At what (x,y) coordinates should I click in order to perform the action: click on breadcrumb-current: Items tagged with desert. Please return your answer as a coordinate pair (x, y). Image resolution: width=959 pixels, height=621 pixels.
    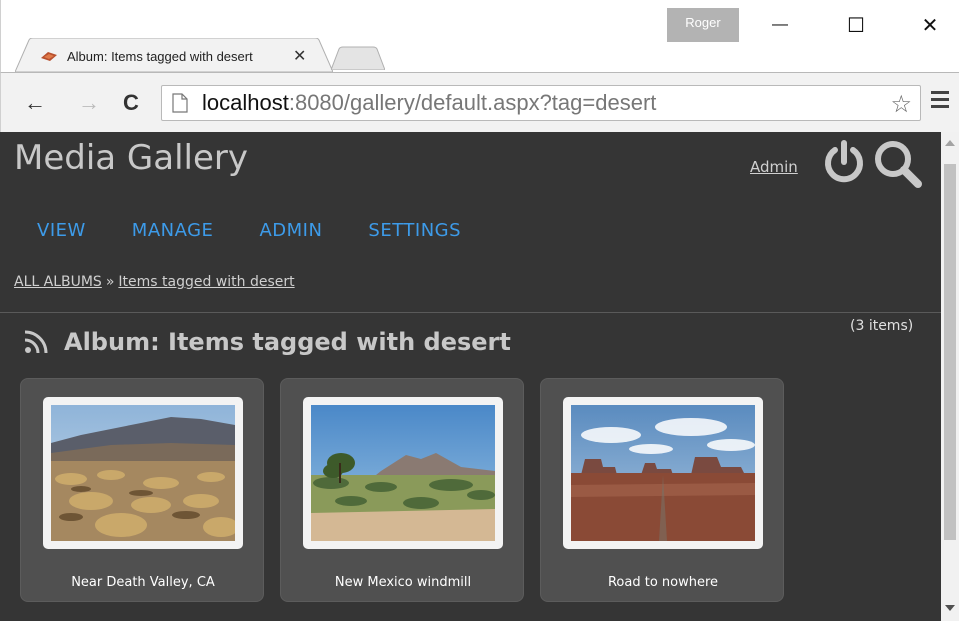
    Looking at the image, I should click on (206, 282).